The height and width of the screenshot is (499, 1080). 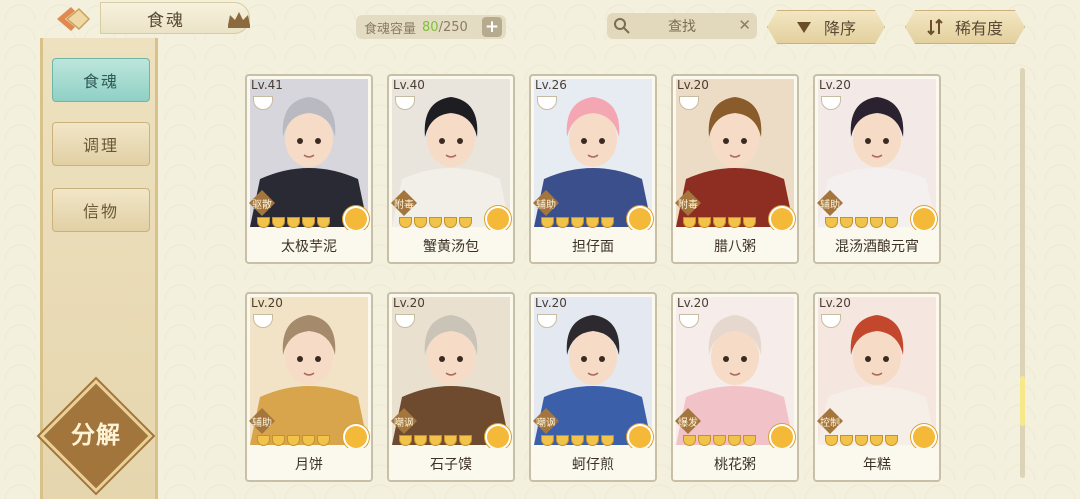 I want to click on food-soul-card: Lv.20 辅助 月饼, so click(x=309, y=387).